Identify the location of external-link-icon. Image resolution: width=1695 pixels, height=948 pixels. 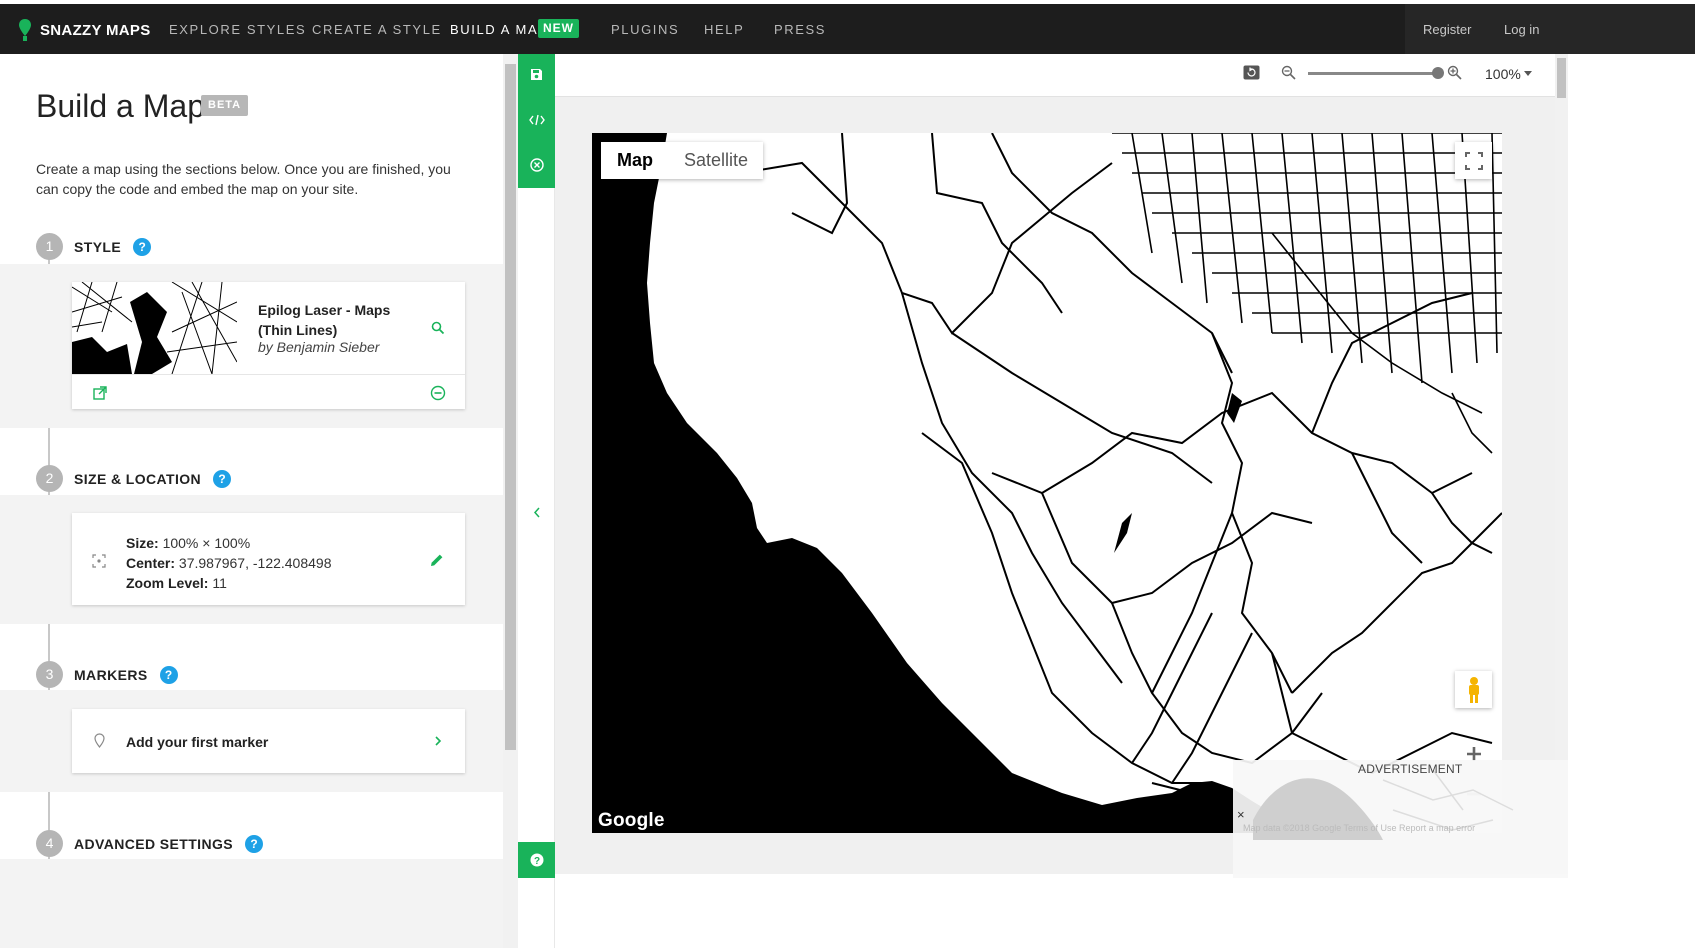
(100, 393).